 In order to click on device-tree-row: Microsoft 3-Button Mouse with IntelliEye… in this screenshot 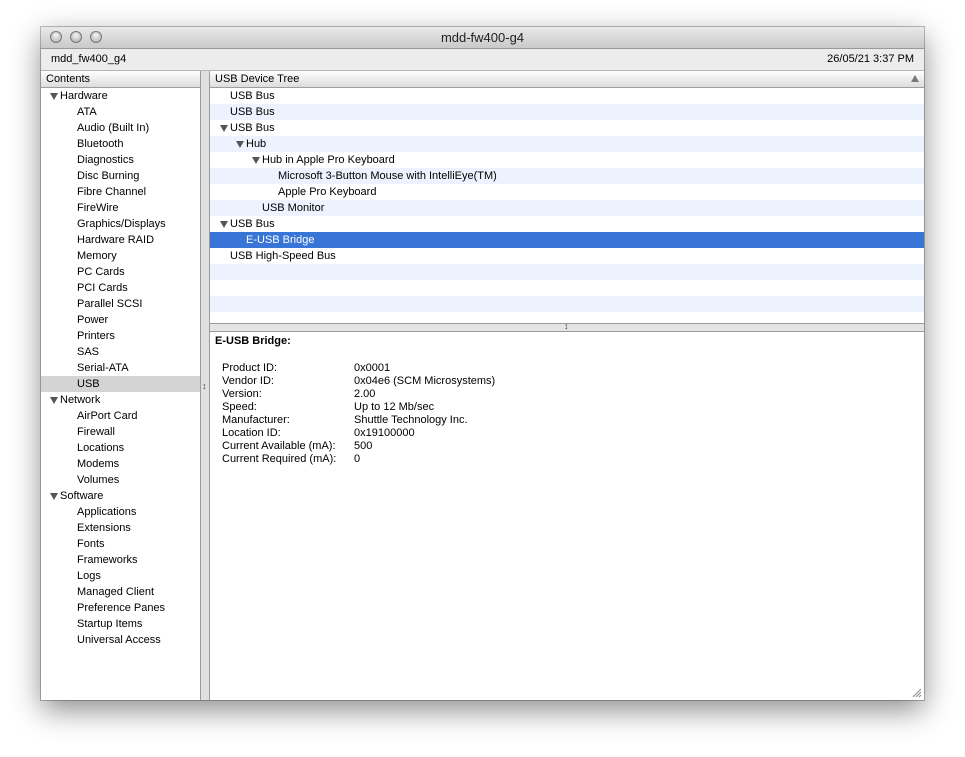, I will do `click(567, 176)`.